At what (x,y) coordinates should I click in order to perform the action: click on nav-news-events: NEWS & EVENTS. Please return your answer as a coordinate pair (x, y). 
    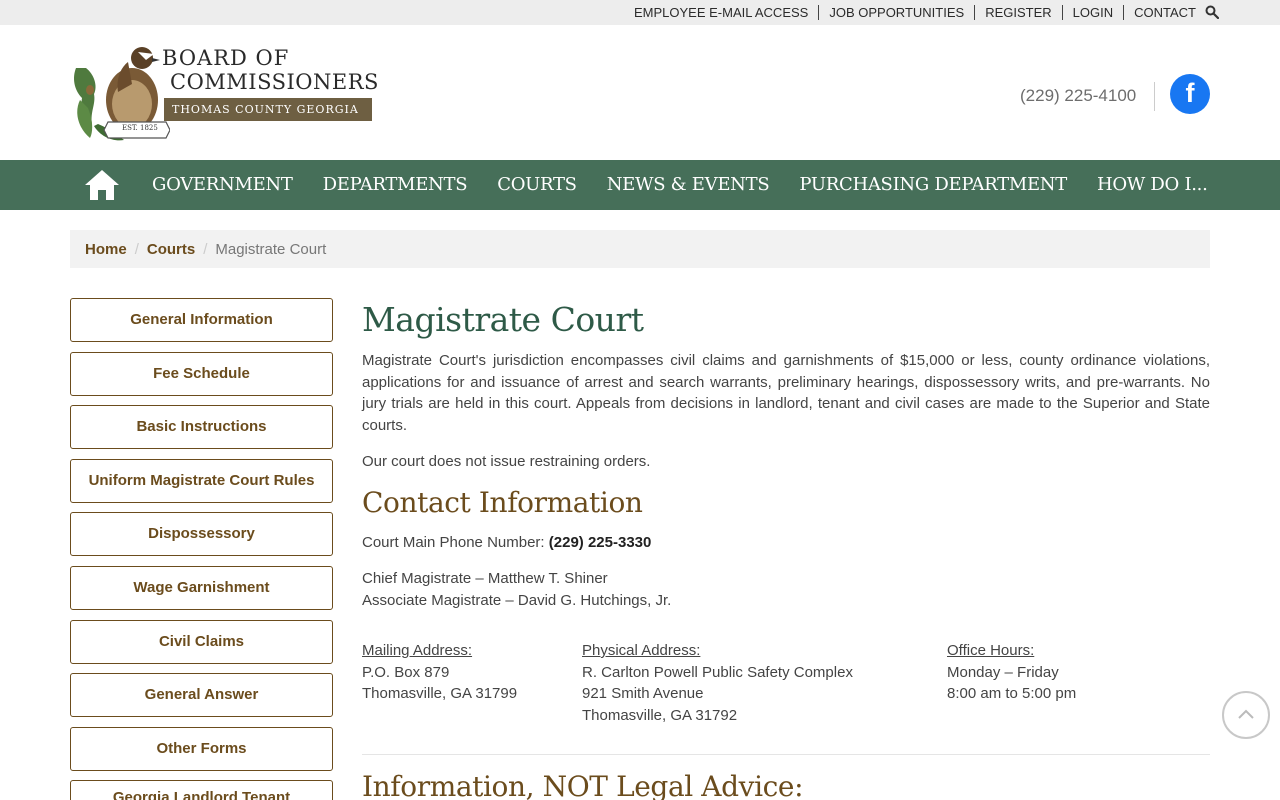
    Looking at the image, I should click on (688, 185).